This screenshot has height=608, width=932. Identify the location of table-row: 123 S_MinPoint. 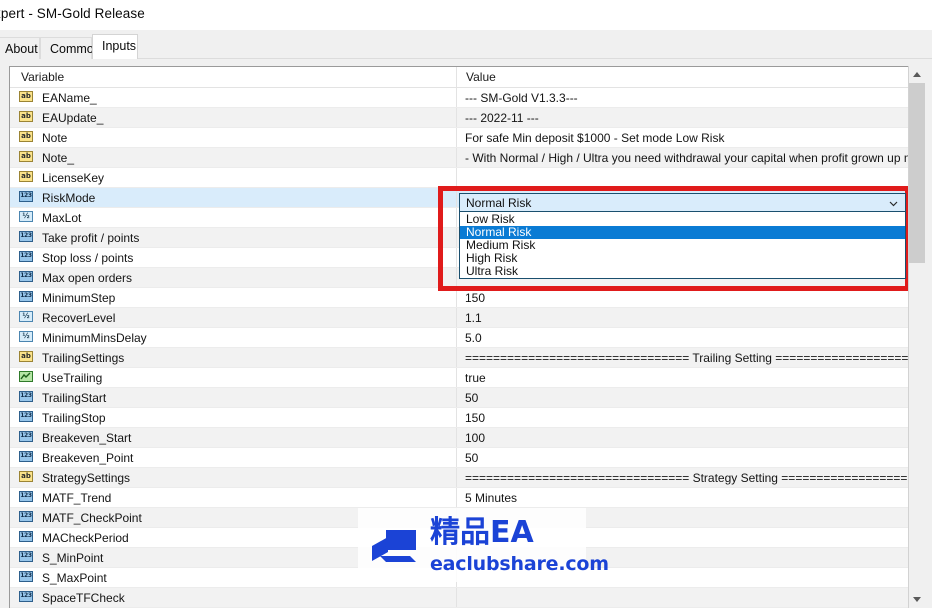
(459, 558).